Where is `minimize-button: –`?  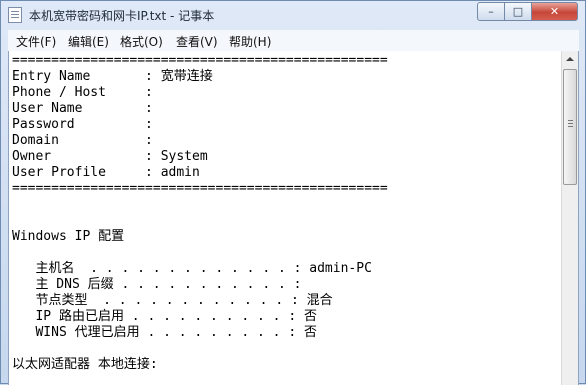 minimize-button: – is located at coordinates (491, 11).